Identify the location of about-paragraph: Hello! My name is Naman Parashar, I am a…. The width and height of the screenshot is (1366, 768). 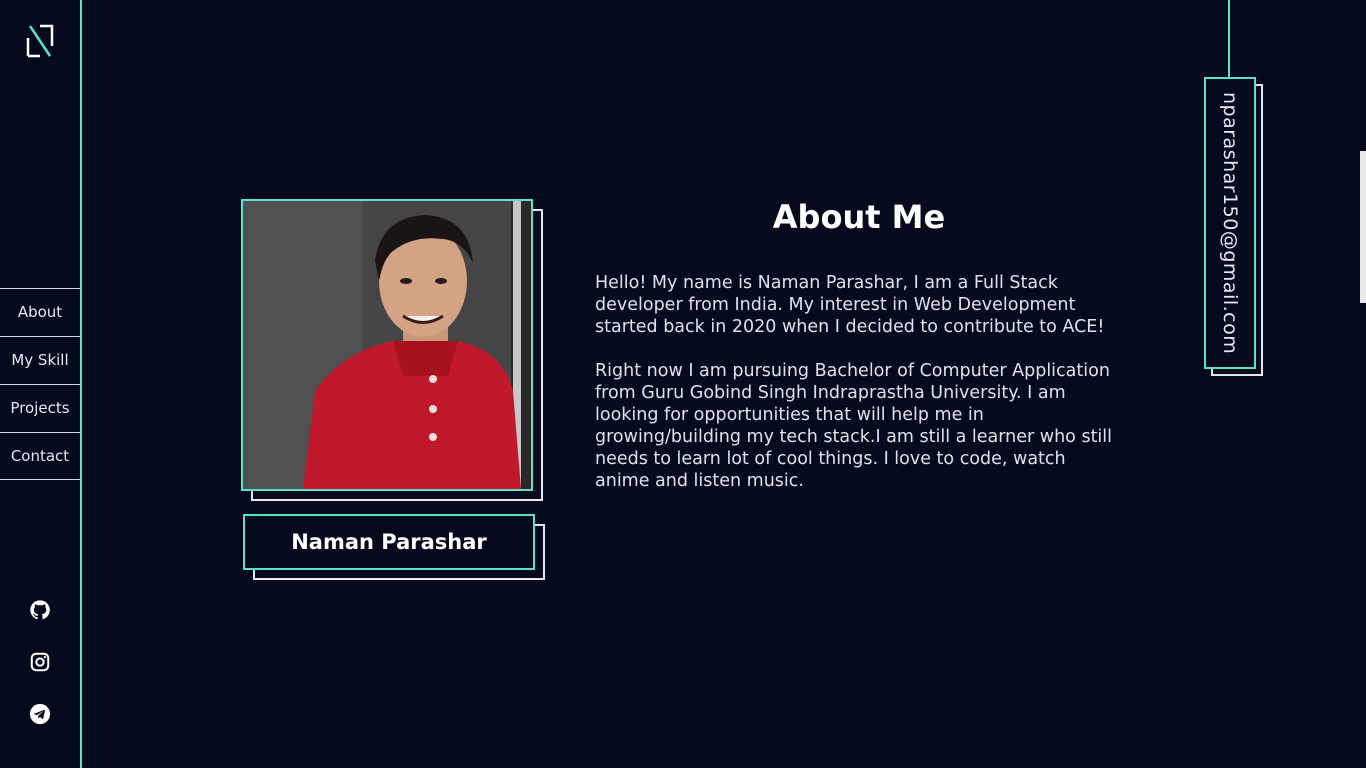
(850, 305).